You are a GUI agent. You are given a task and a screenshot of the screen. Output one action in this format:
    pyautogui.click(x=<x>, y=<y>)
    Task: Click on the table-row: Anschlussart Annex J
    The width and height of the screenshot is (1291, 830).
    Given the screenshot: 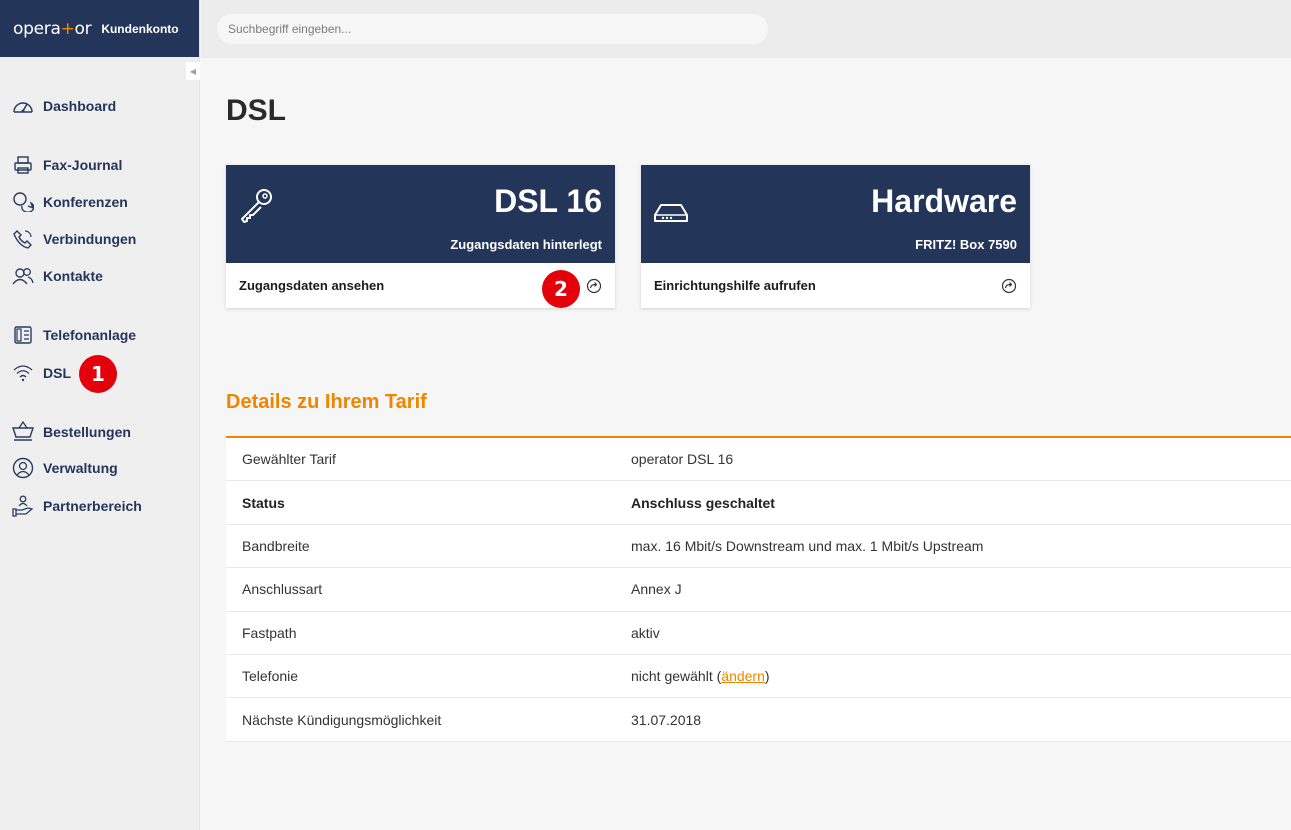 What is the action you would take?
    pyautogui.click(x=758, y=590)
    